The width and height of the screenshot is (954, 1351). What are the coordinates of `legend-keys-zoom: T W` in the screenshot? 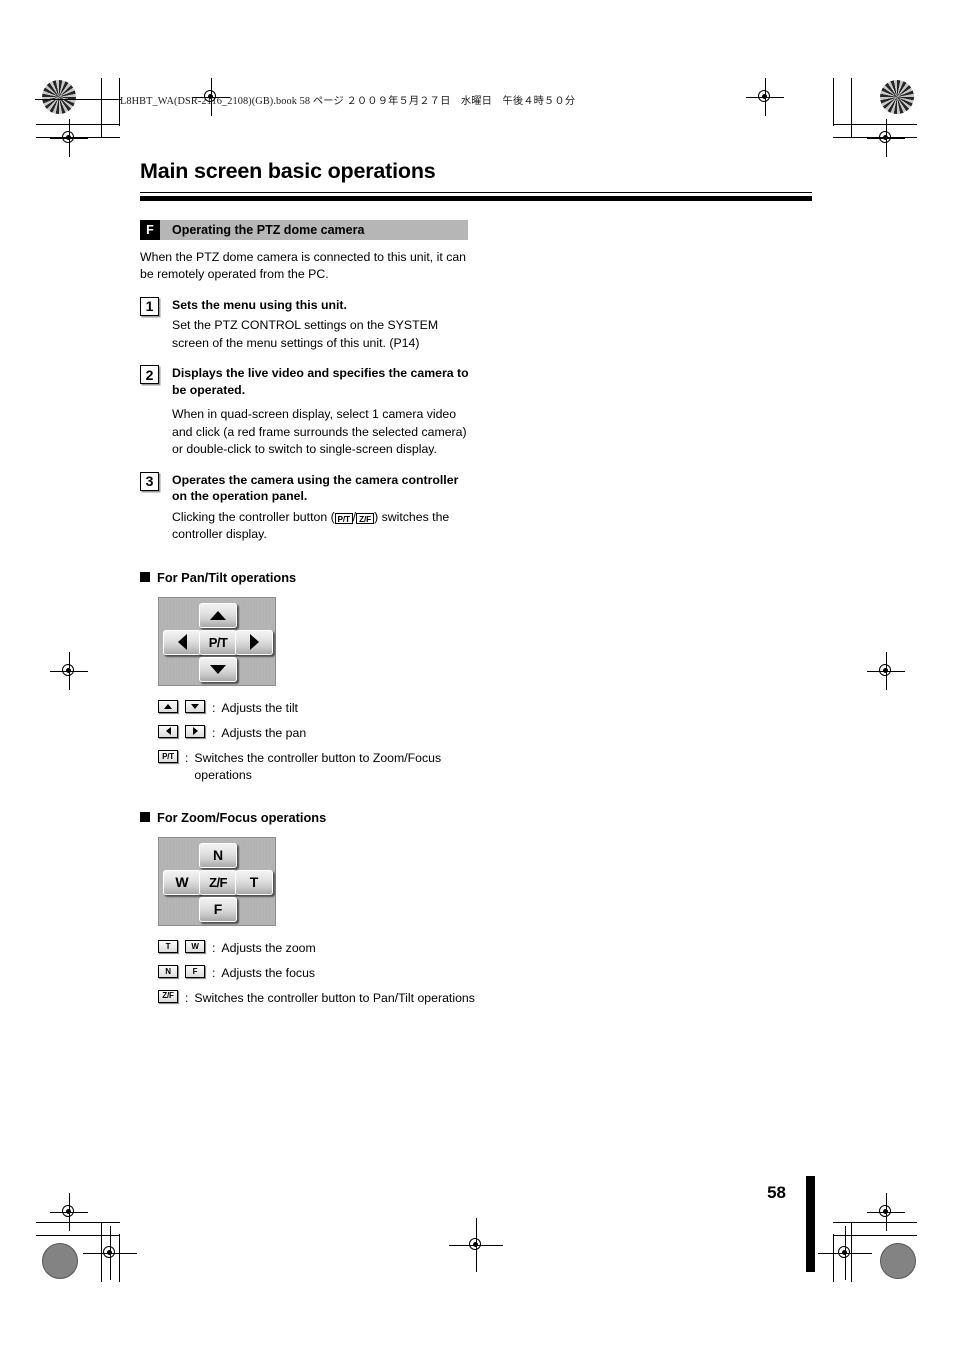 It's located at (185, 946).